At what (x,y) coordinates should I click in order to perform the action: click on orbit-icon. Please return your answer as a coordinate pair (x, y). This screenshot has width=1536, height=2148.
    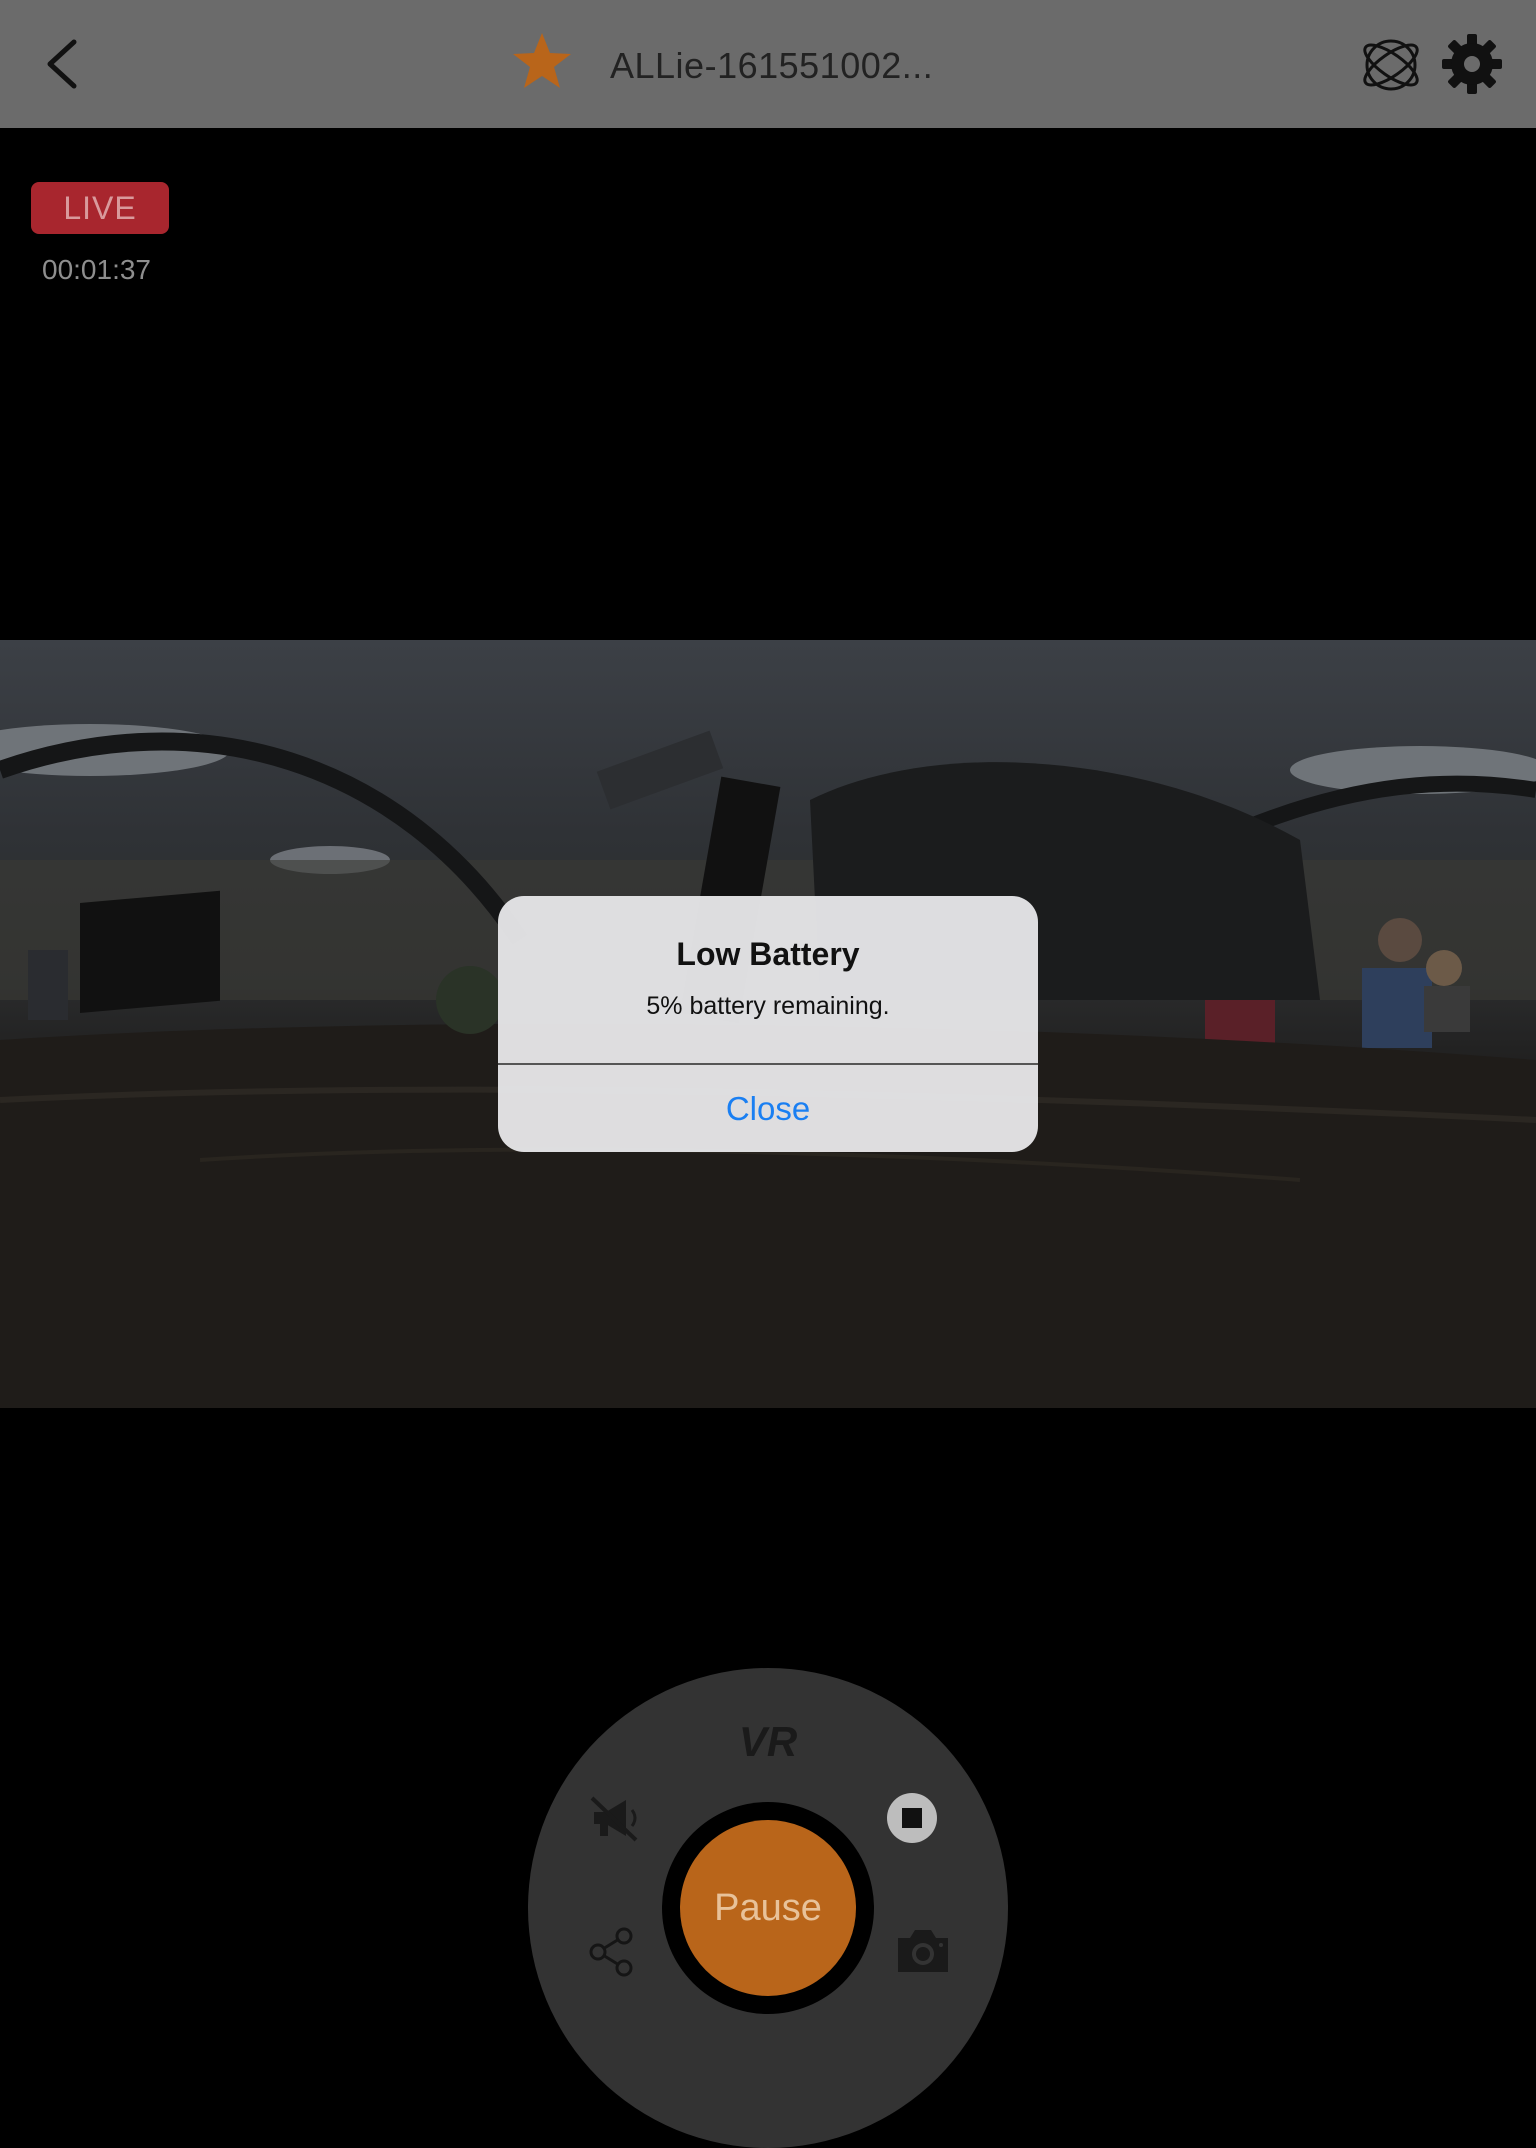
    Looking at the image, I should click on (1391, 65).